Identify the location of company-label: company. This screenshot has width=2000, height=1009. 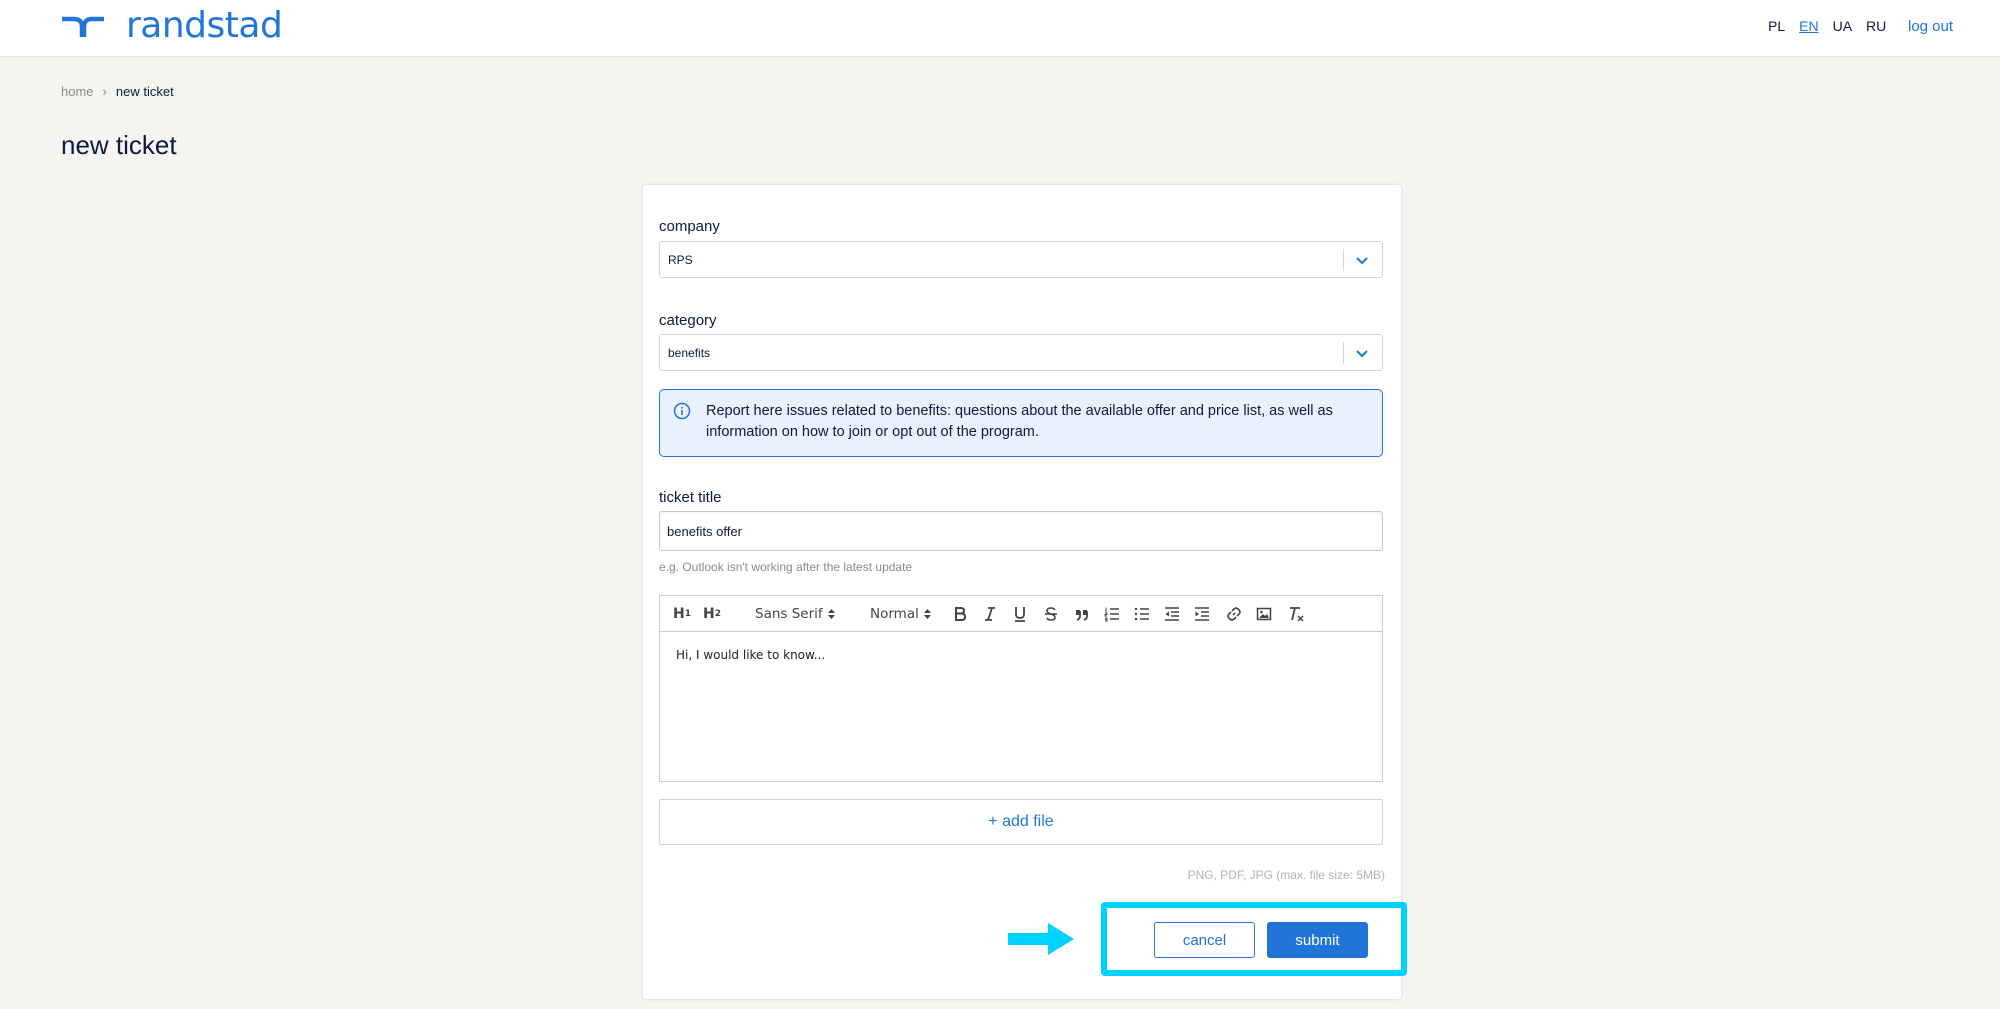
(689, 226).